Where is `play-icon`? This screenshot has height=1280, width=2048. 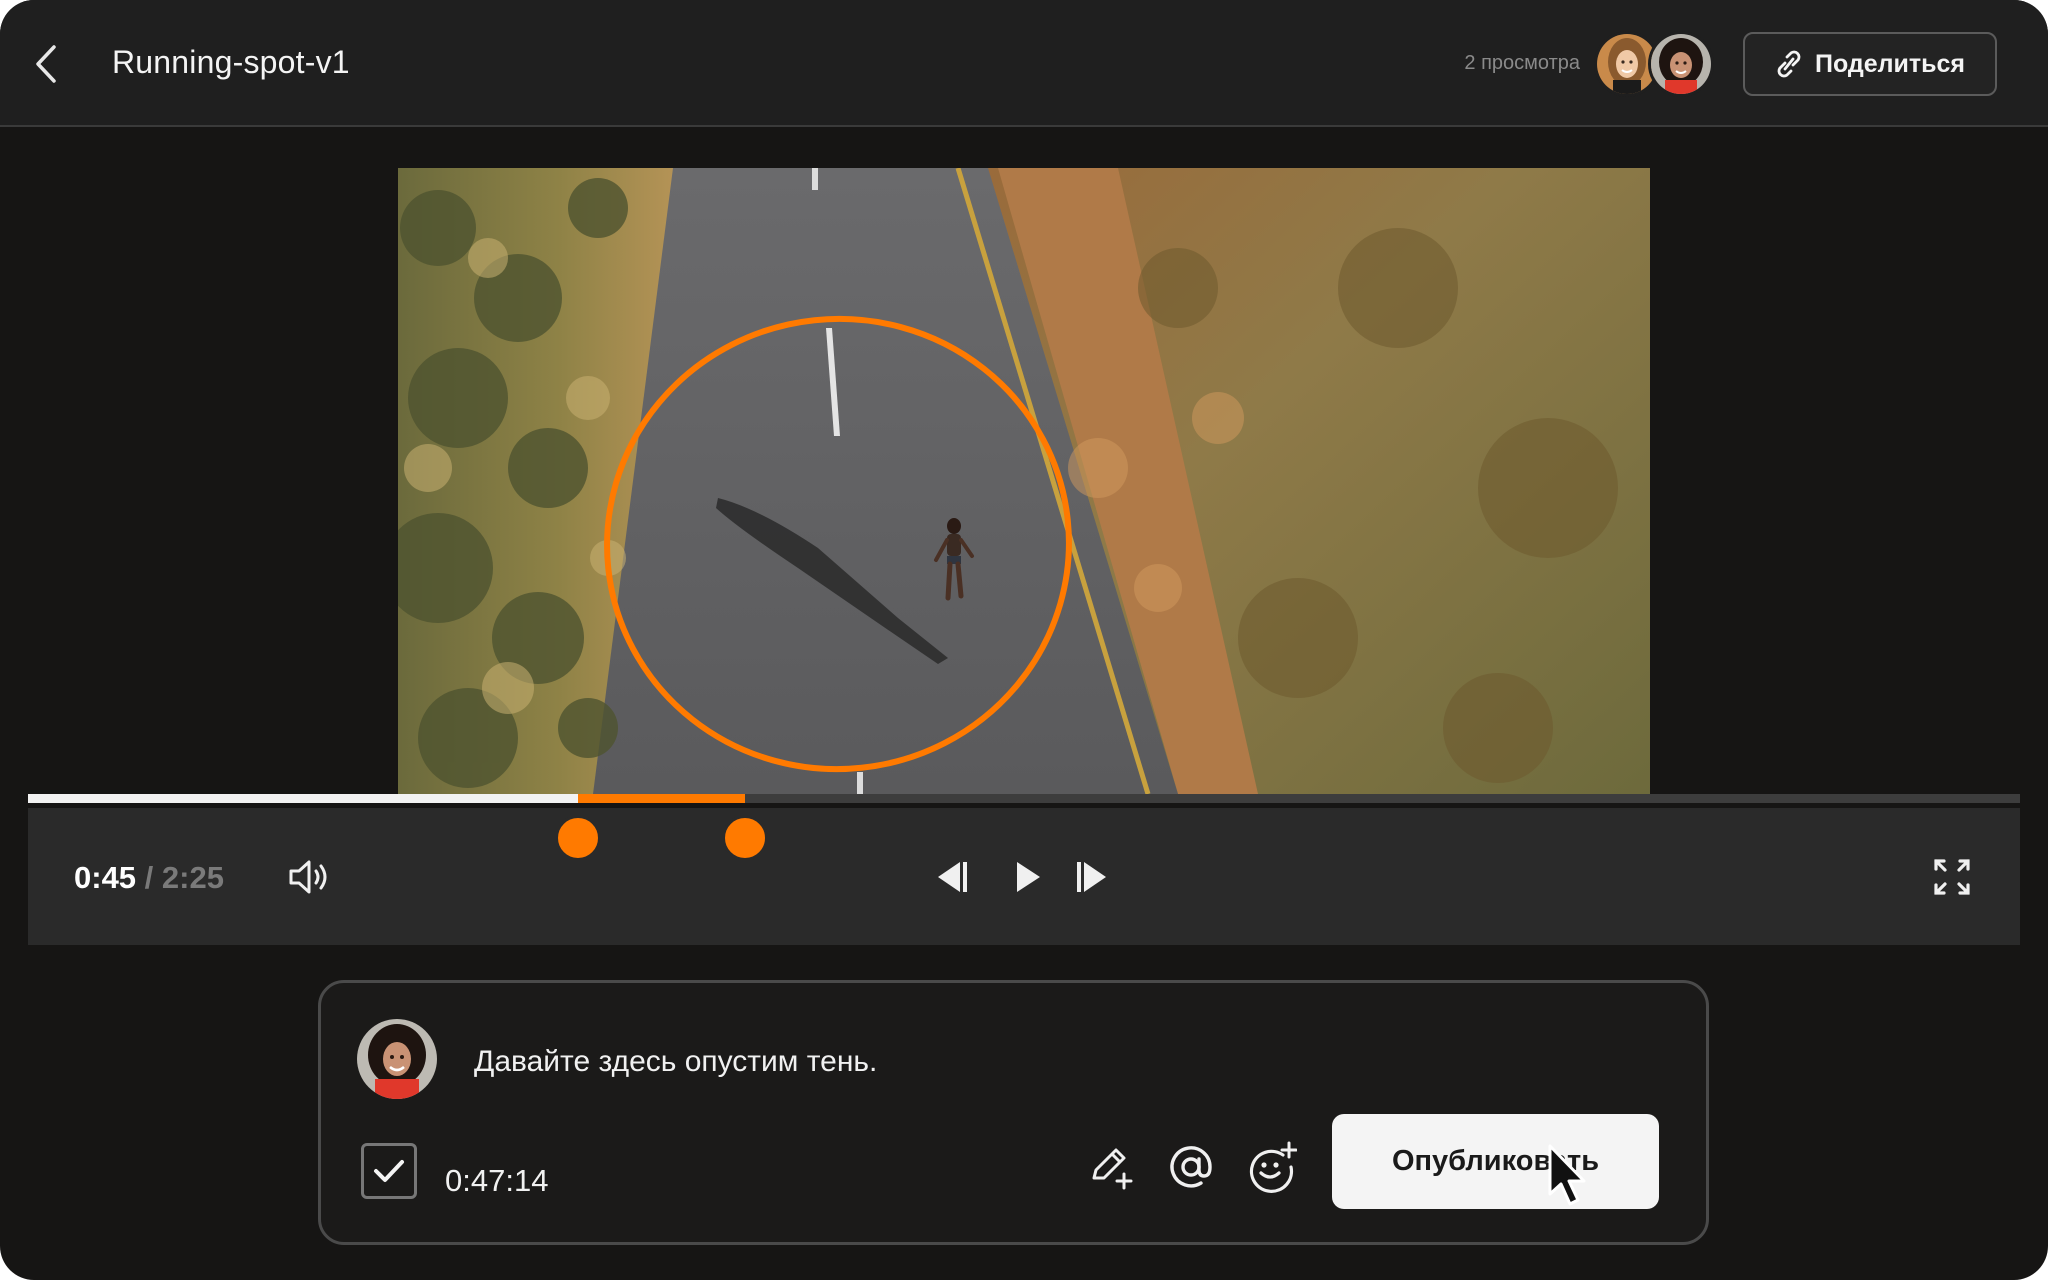
play-icon is located at coordinates (1028, 877).